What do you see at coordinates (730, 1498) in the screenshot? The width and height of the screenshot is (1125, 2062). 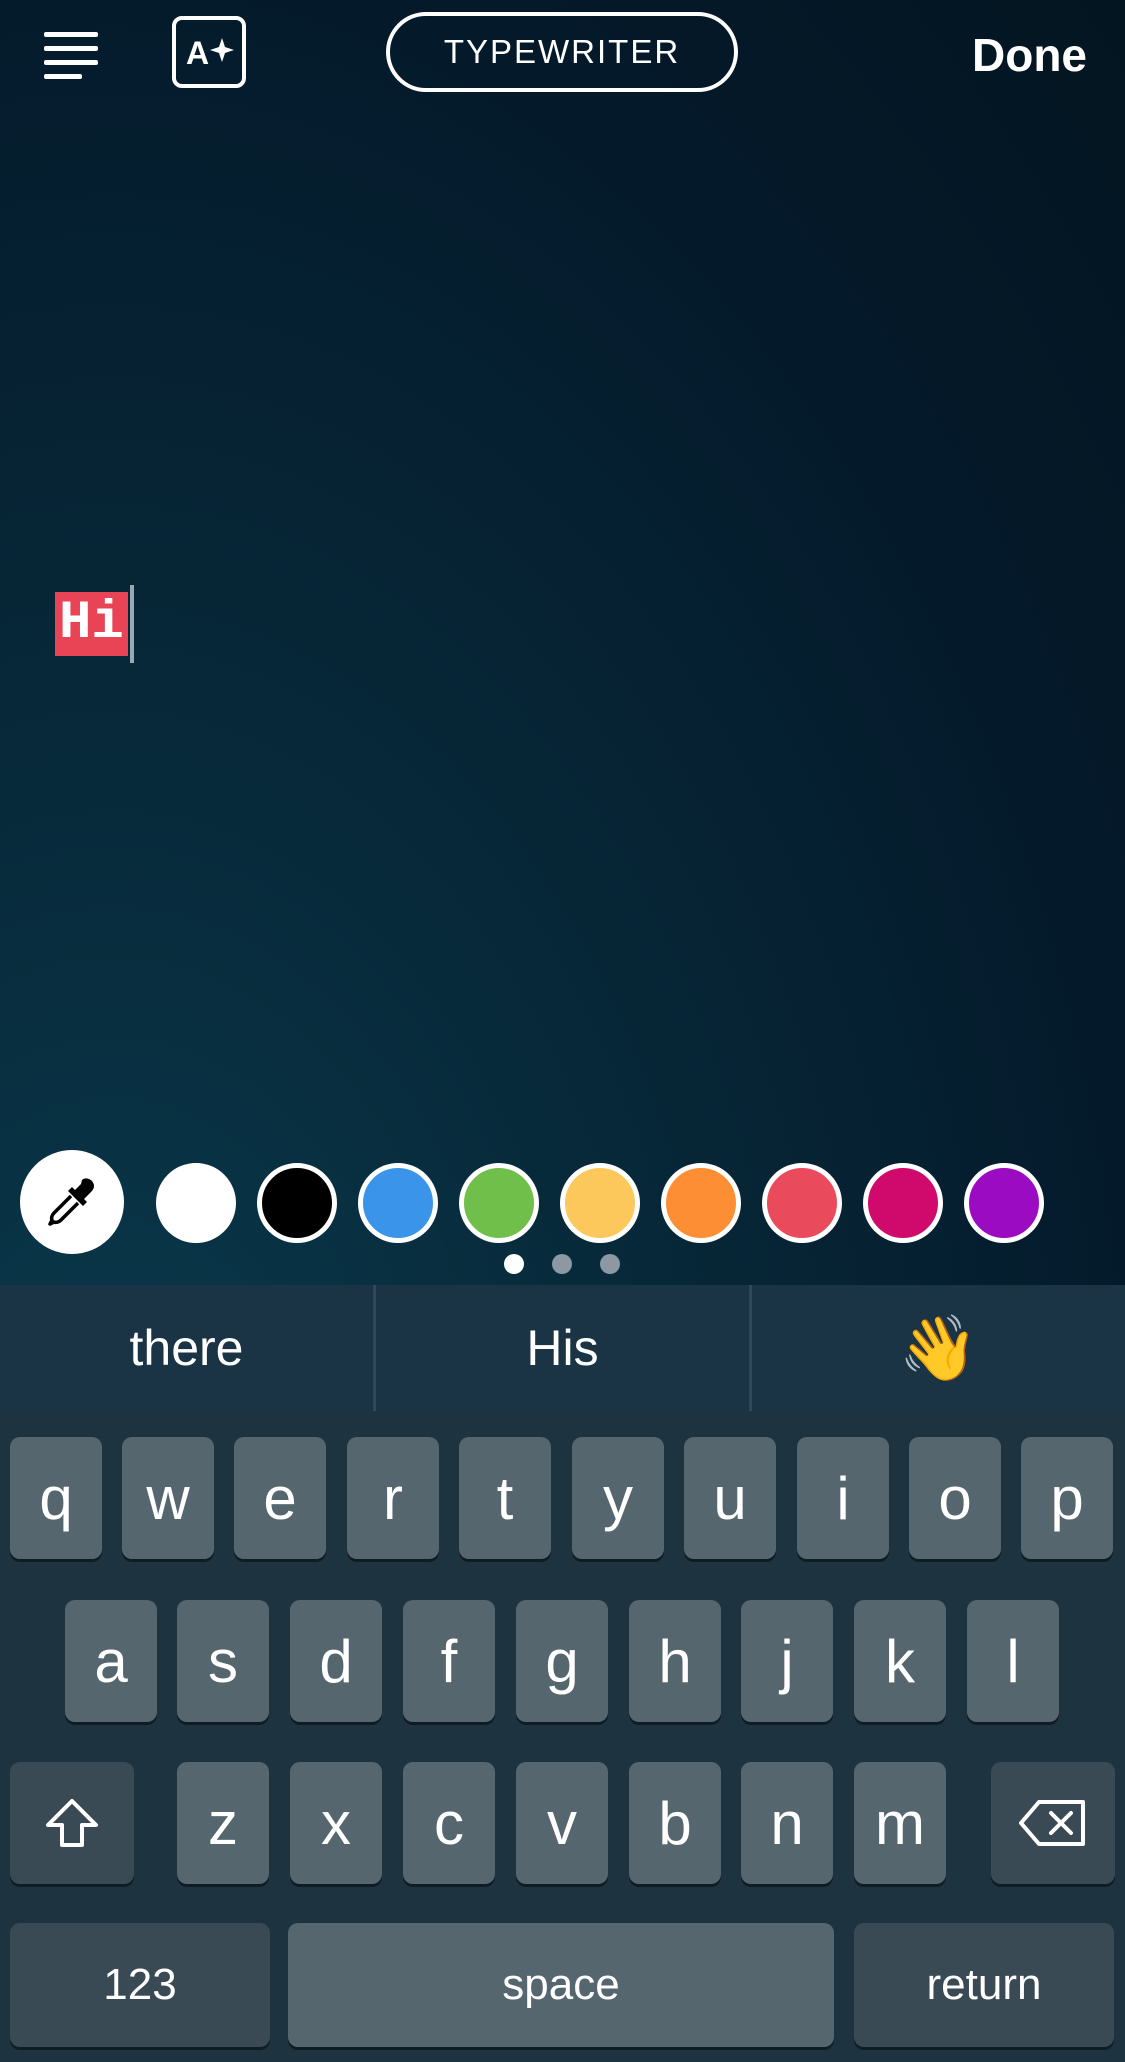 I see `key-u: u` at bounding box center [730, 1498].